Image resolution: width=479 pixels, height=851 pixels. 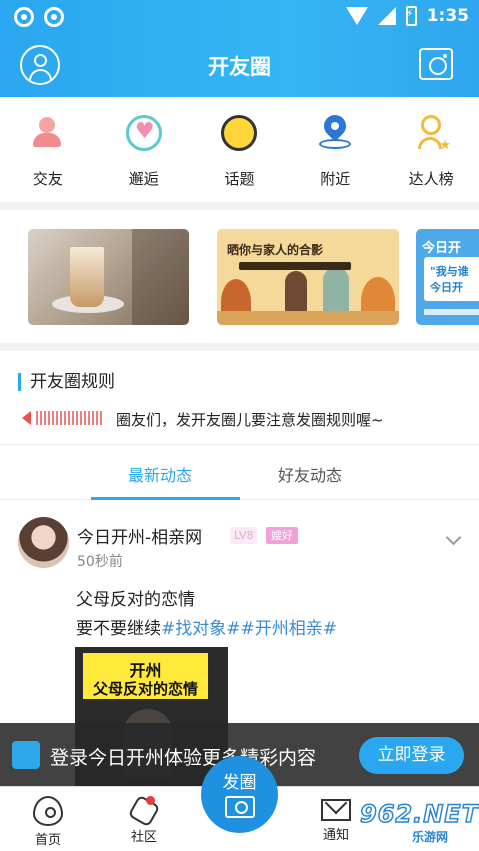 What do you see at coordinates (335, 130) in the screenshot?
I see `location-pin-icon` at bounding box center [335, 130].